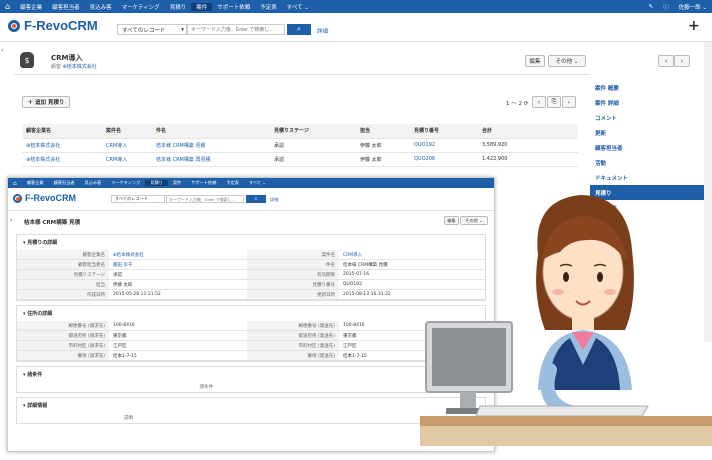  I want to click on nav-item-active: 案件, so click(202, 6).